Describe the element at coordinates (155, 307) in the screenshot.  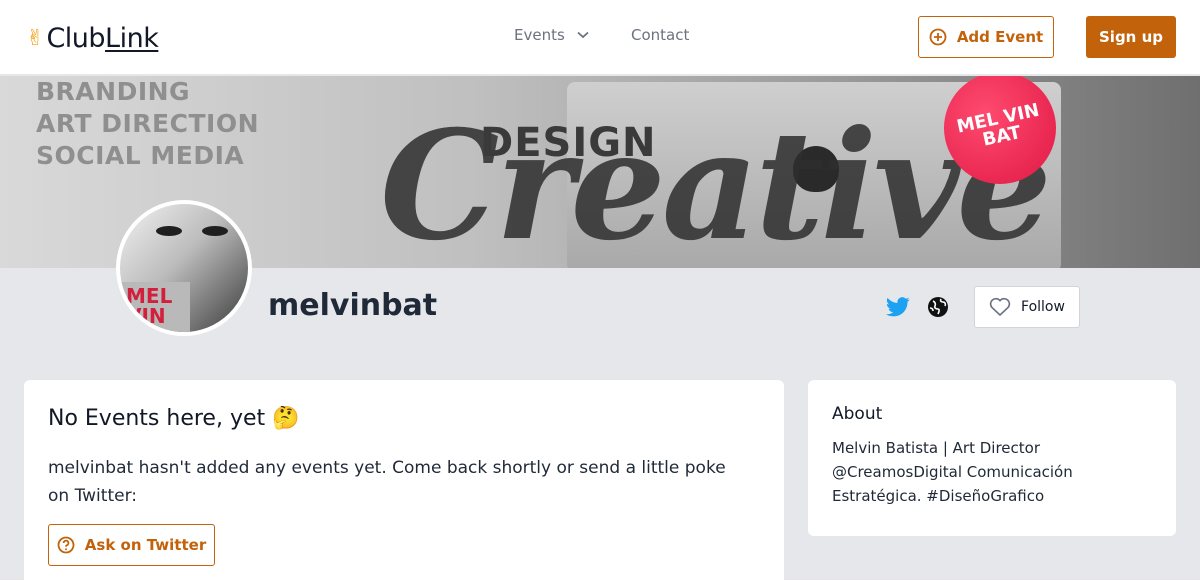
I see `avatar-tag: MEL VIN` at that location.